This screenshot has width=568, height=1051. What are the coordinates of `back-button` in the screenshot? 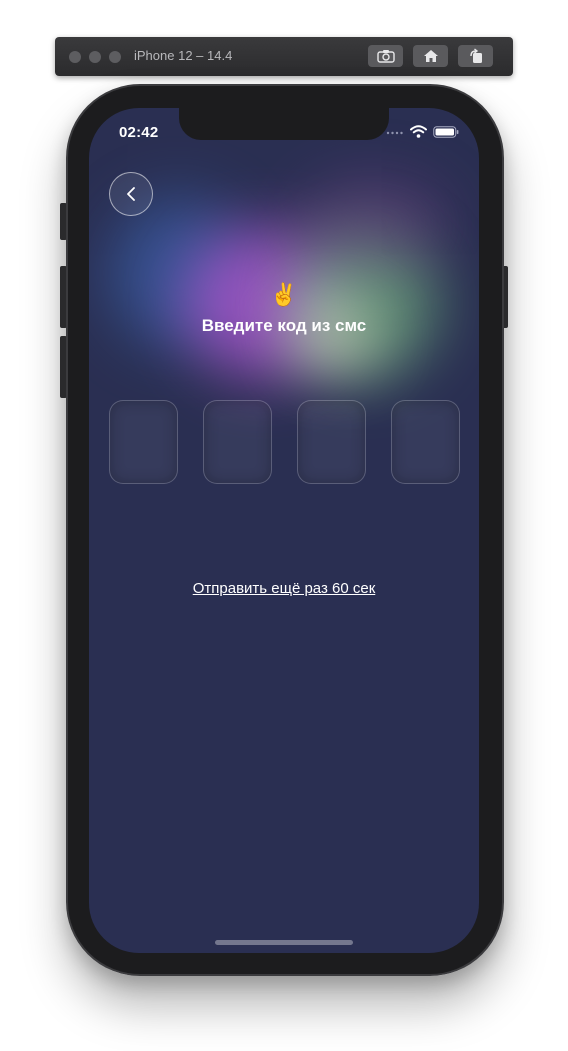 It's located at (131, 194).